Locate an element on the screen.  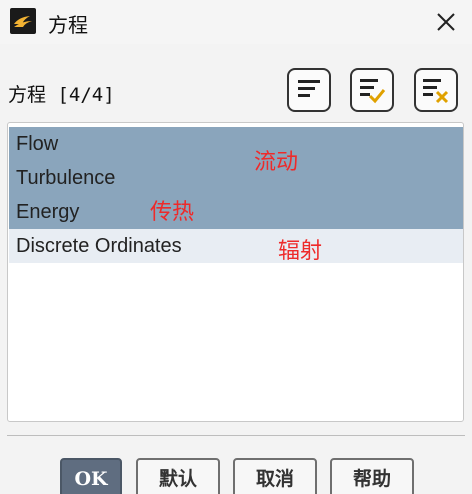
annotation-flow: 流动 is located at coordinates (276, 162).